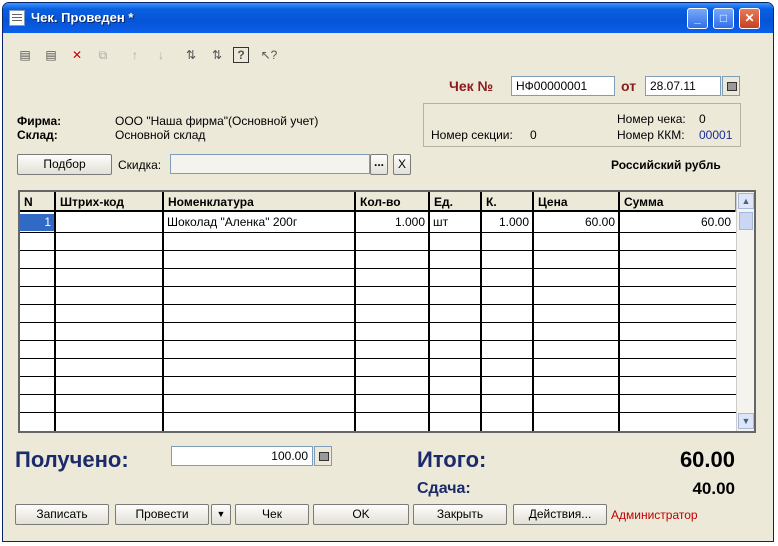 This screenshot has height=546, width=778. Describe the element at coordinates (217, 55) in the screenshot. I see `sort-desc-icon: ⇅` at that location.